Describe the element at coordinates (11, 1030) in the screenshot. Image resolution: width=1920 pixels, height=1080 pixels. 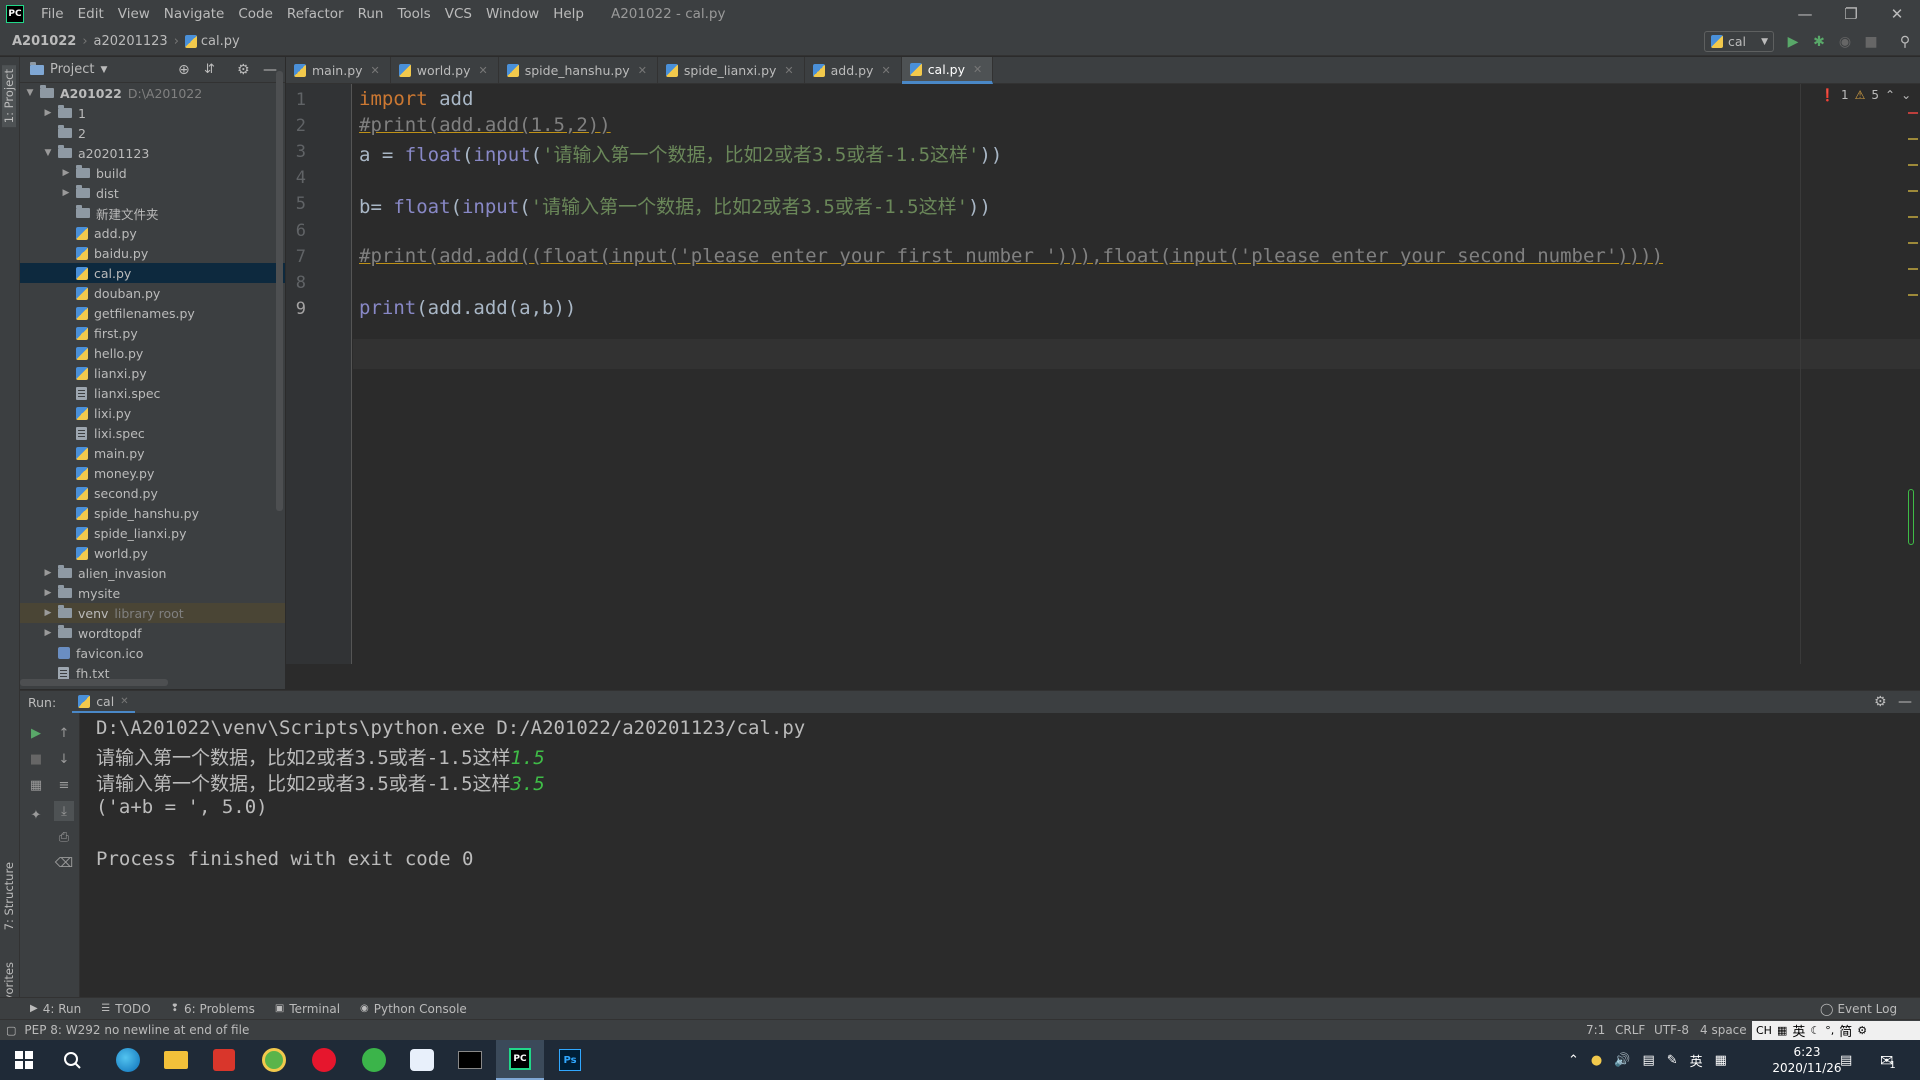
I see `status-toggle-icon: ▢` at that location.